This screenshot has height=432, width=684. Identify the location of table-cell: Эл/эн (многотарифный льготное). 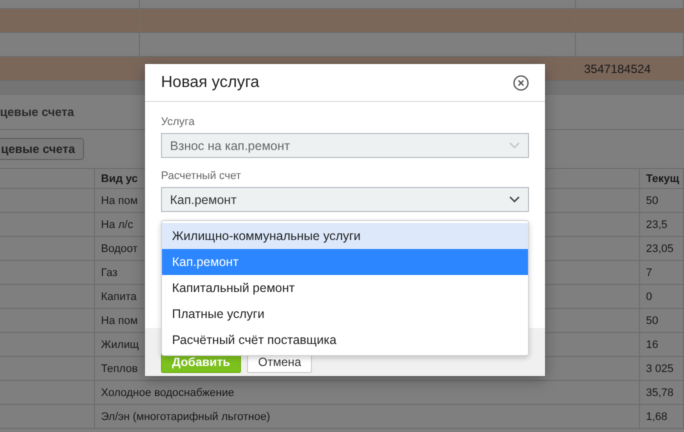
(185, 416).